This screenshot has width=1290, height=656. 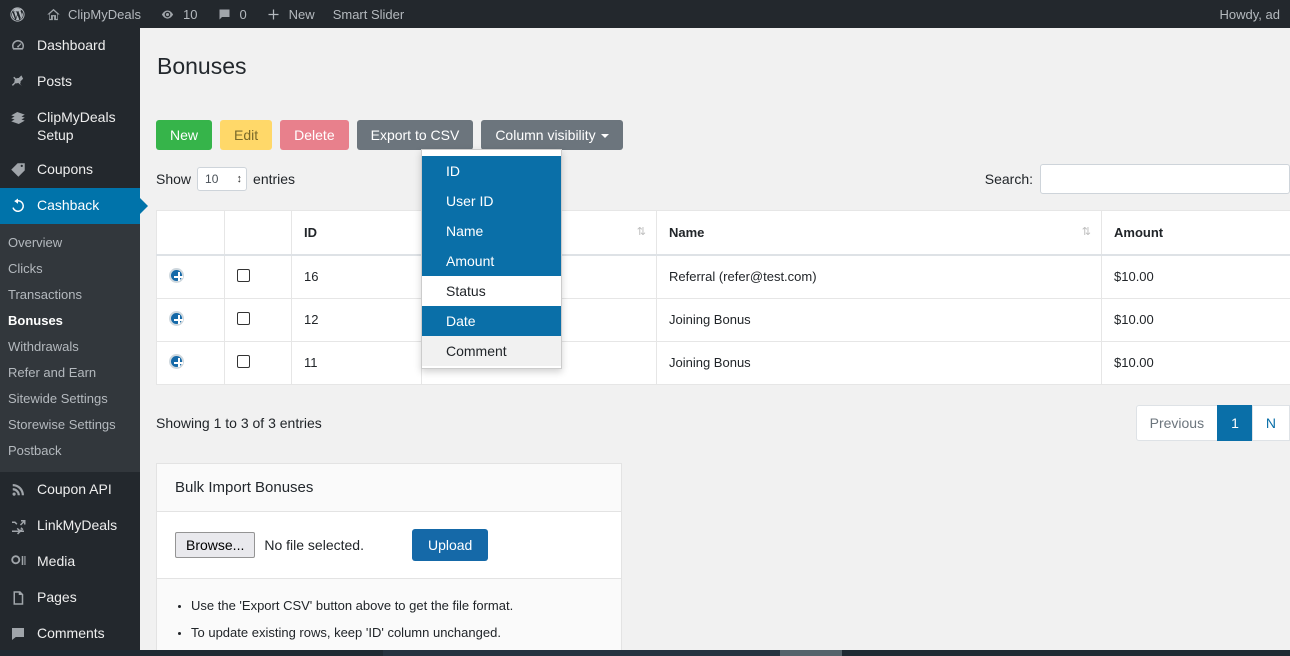 I want to click on pages-icon, so click(x=18, y=598).